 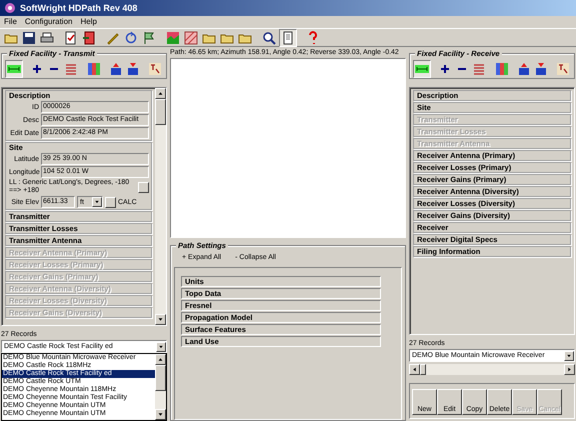 I want to click on refresh-icon, so click(x=131, y=37).